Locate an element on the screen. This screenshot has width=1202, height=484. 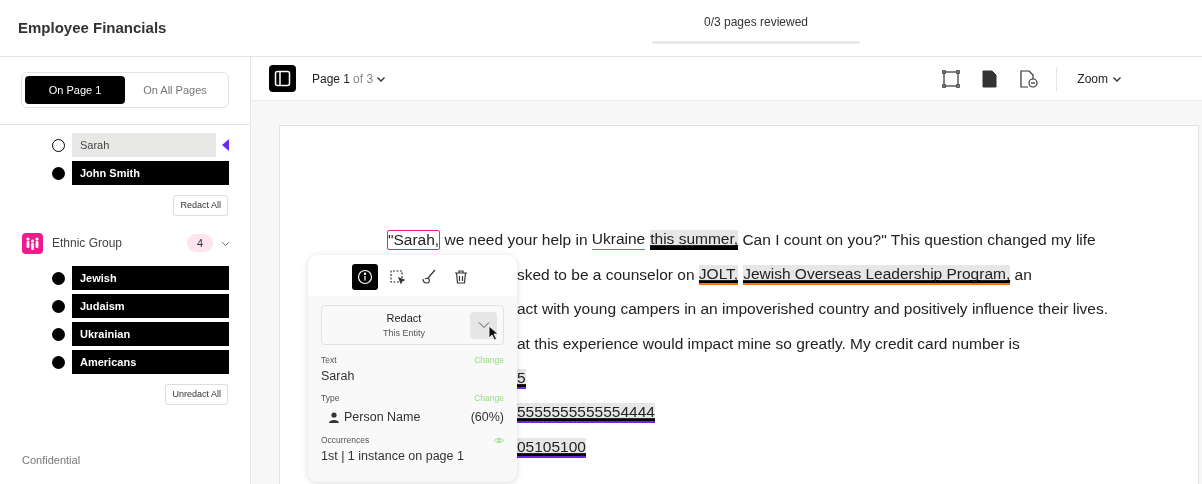
confidence-score: (60%) is located at coordinates (487, 417).